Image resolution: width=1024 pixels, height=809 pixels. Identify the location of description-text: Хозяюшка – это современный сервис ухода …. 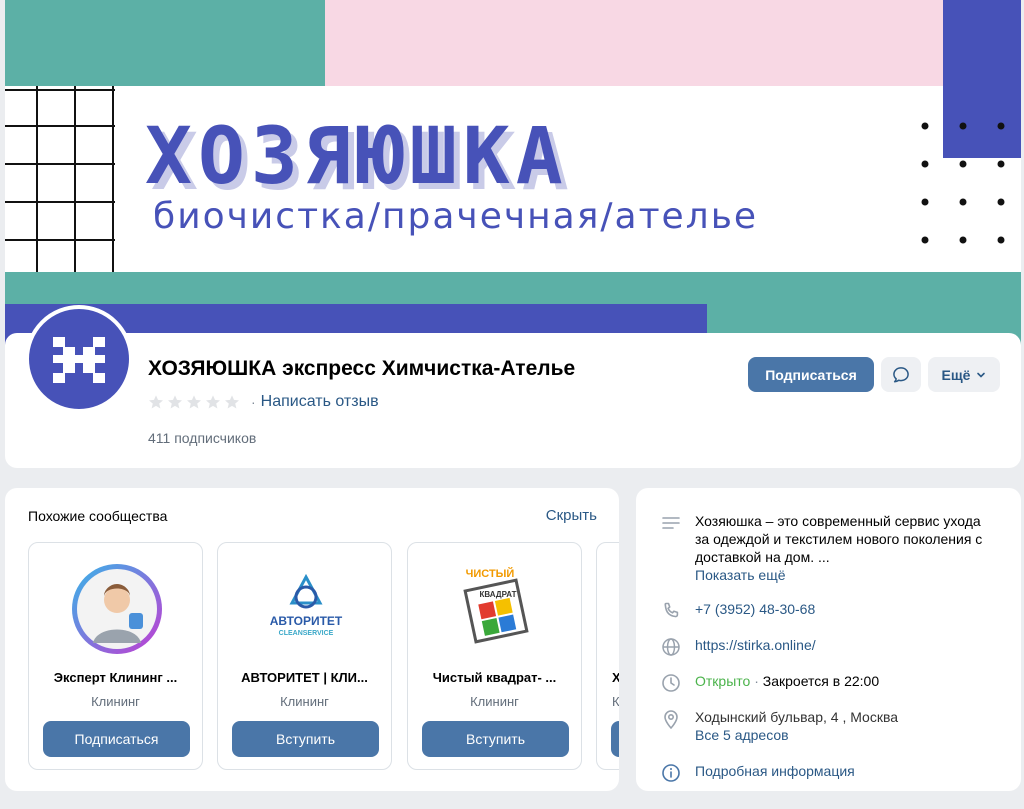
(839, 539).